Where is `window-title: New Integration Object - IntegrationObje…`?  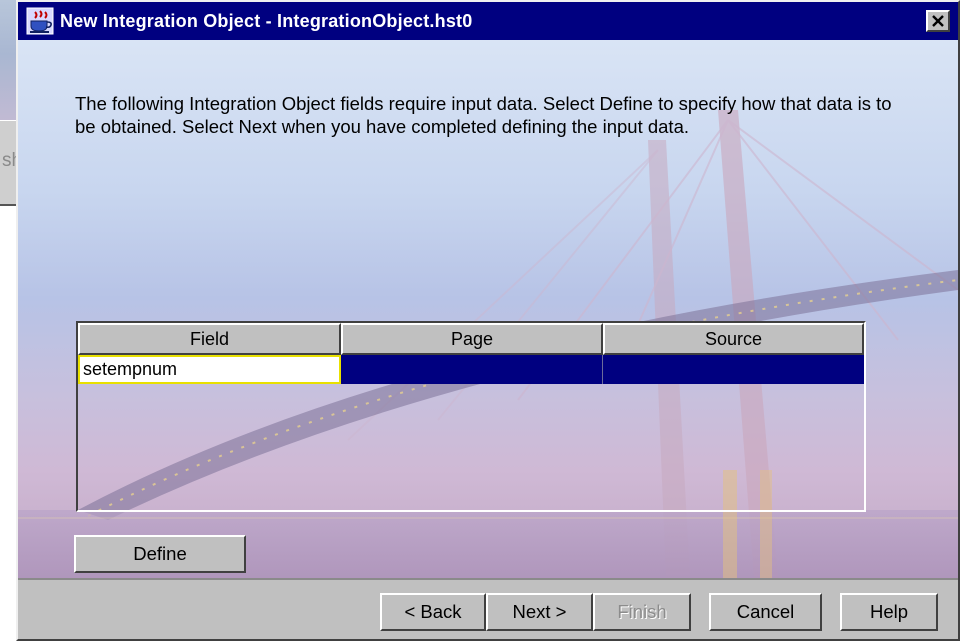 window-title: New Integration Object - IntegrationObje… is located at coordinates (266, 20).